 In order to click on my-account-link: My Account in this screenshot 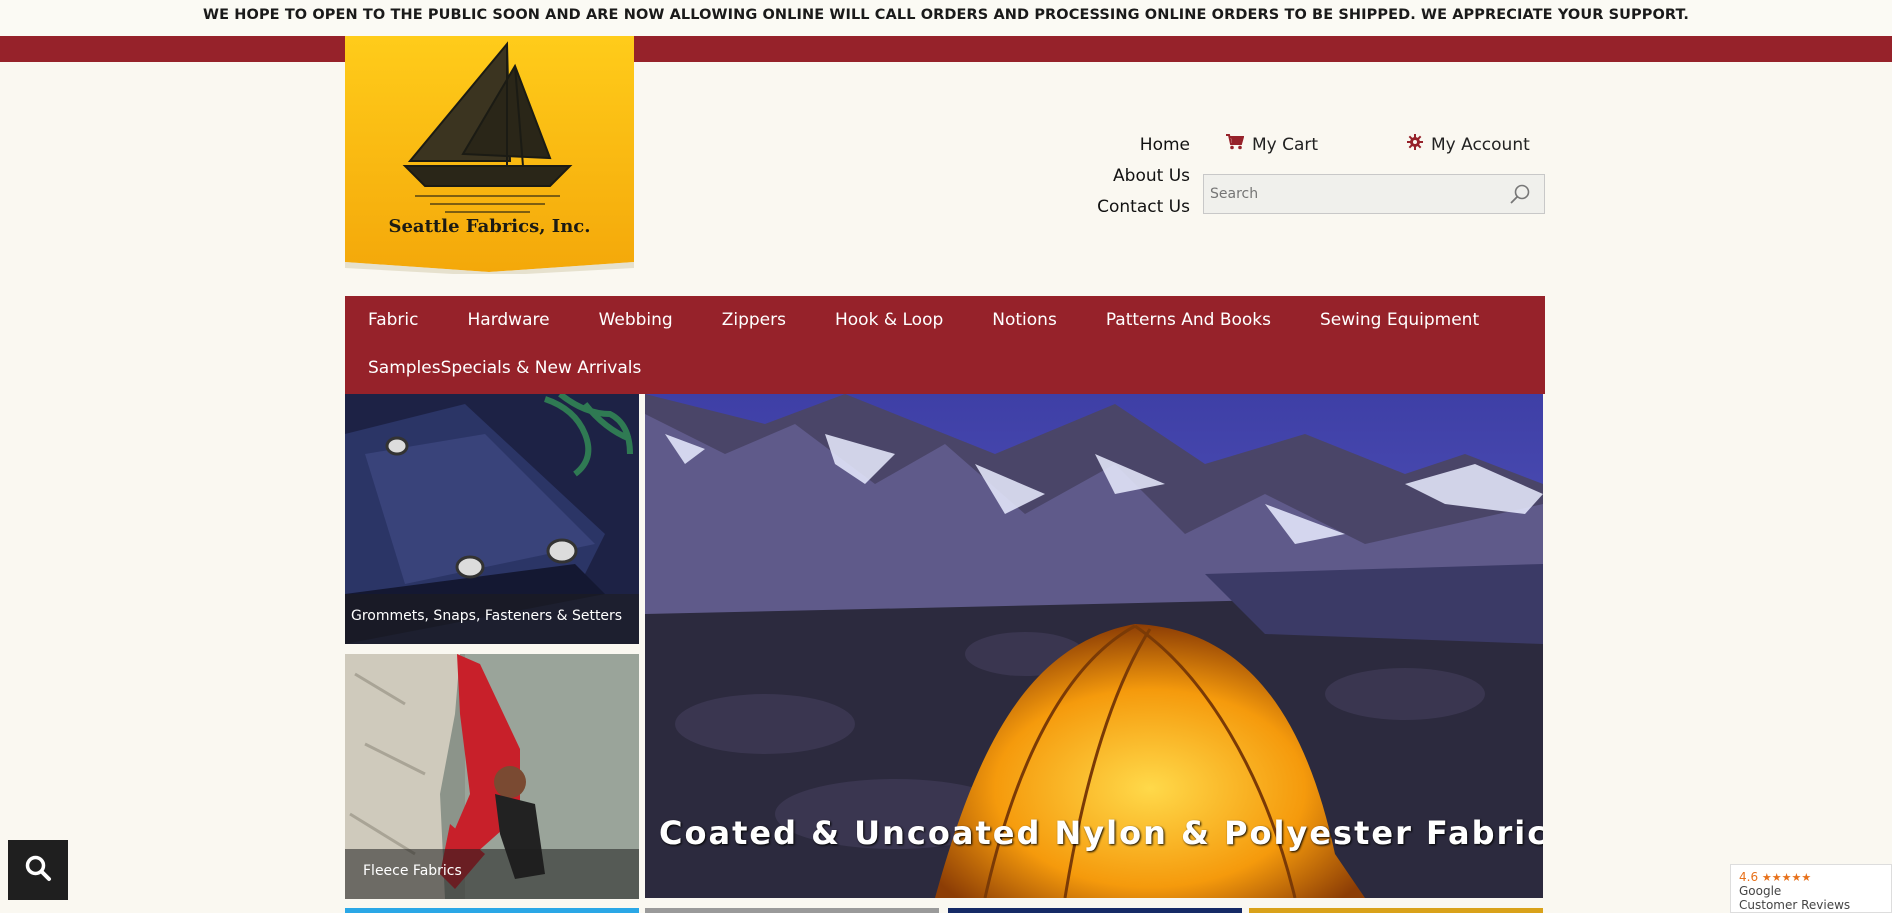, I will do `click(1468, 144)`.